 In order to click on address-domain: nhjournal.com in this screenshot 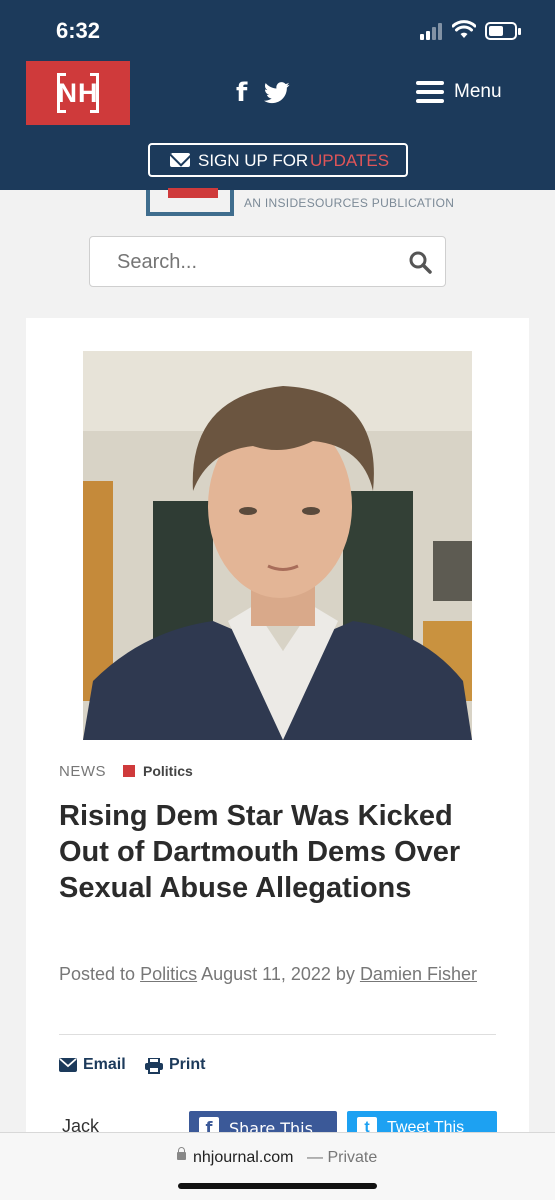, I will do `click(243, 1157)`.